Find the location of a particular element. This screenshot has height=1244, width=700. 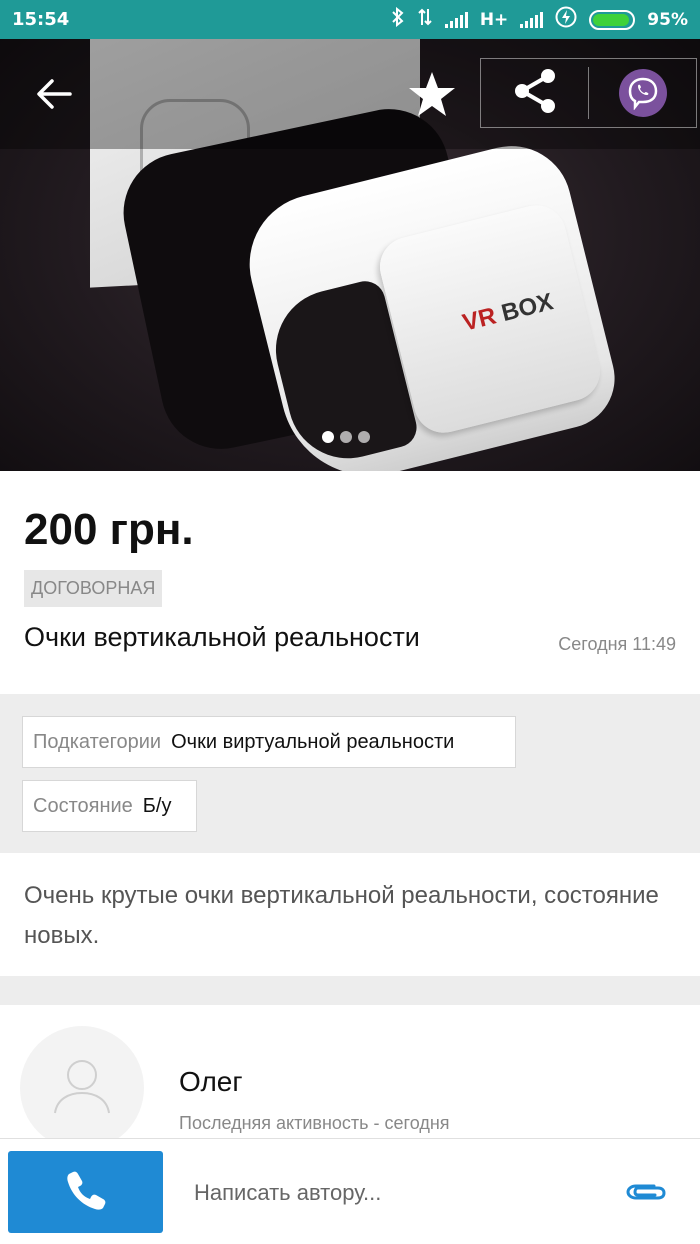

battery-percent: 95% is located at coordinates (667, 19).